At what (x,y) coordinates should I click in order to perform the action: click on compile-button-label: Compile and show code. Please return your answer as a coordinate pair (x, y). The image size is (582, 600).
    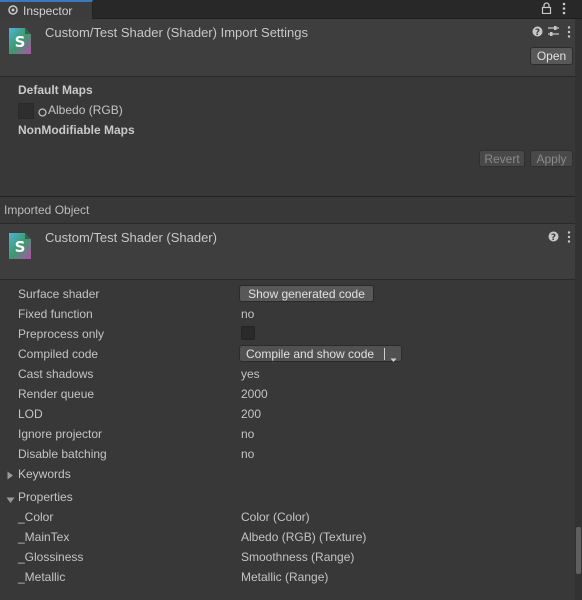
    Looking at the image, I should click on (310, 354).